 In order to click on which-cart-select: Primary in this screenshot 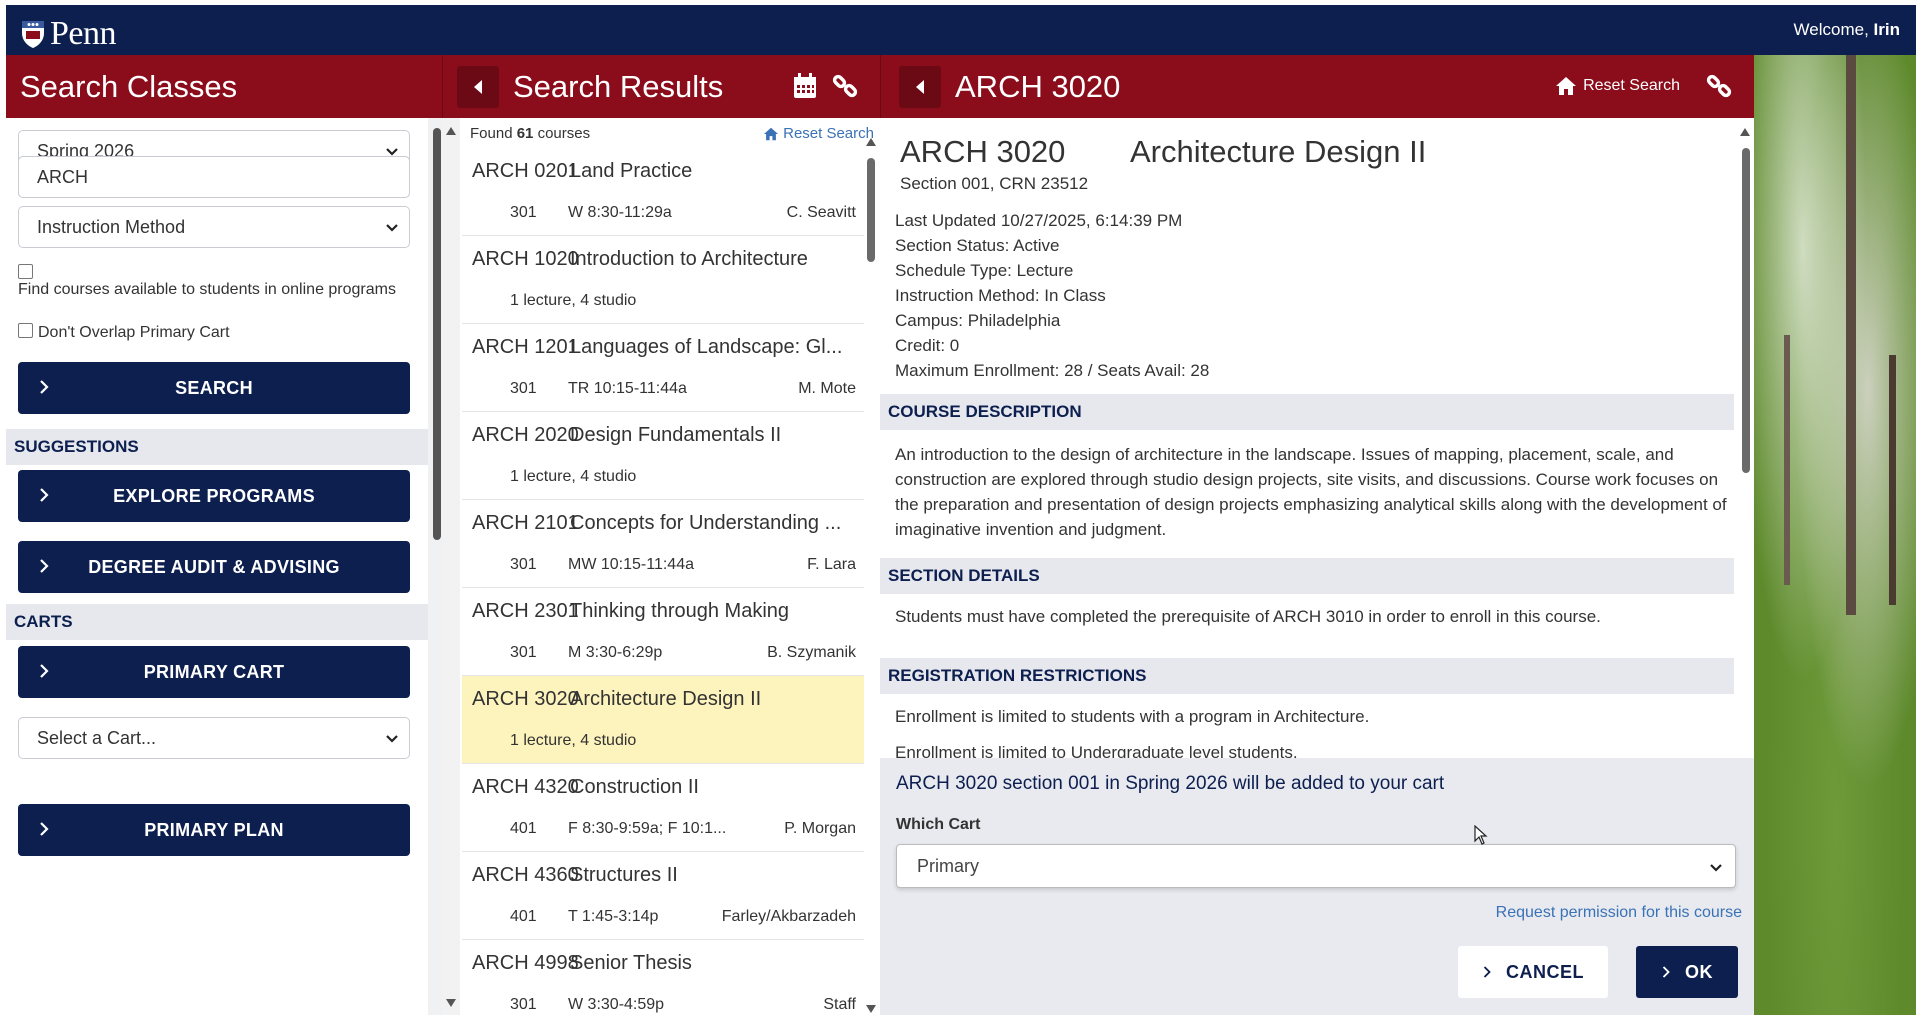, I will do `click(1316, 866)`.